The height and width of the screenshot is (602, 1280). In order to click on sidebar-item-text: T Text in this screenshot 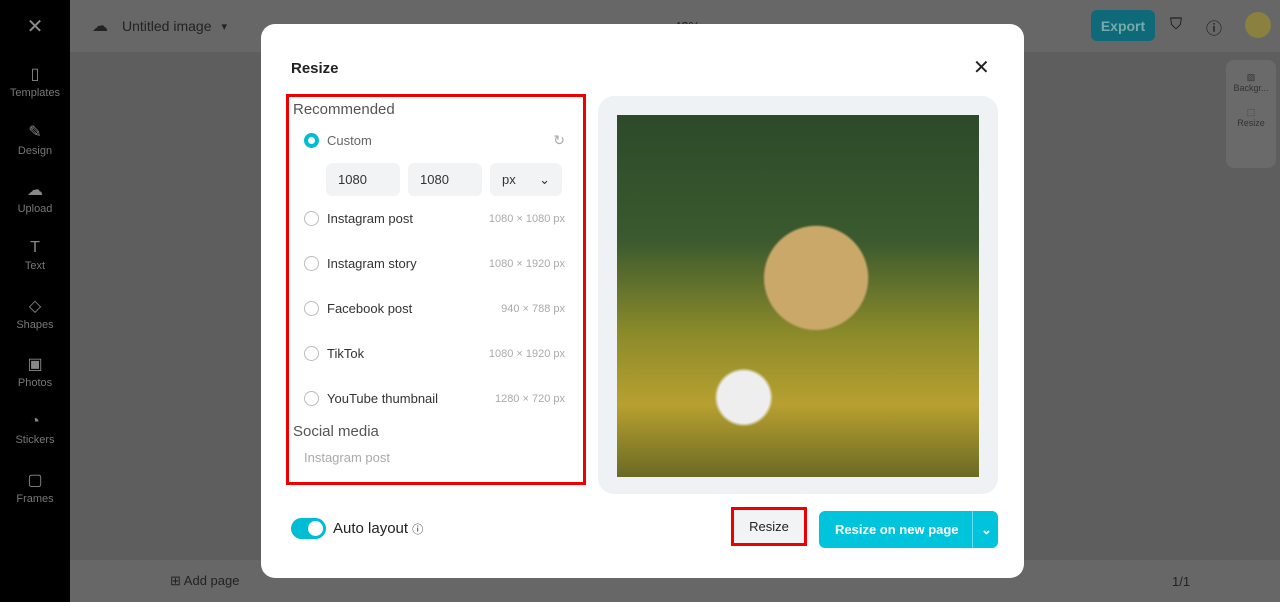, I will do `click(35, 255)`.